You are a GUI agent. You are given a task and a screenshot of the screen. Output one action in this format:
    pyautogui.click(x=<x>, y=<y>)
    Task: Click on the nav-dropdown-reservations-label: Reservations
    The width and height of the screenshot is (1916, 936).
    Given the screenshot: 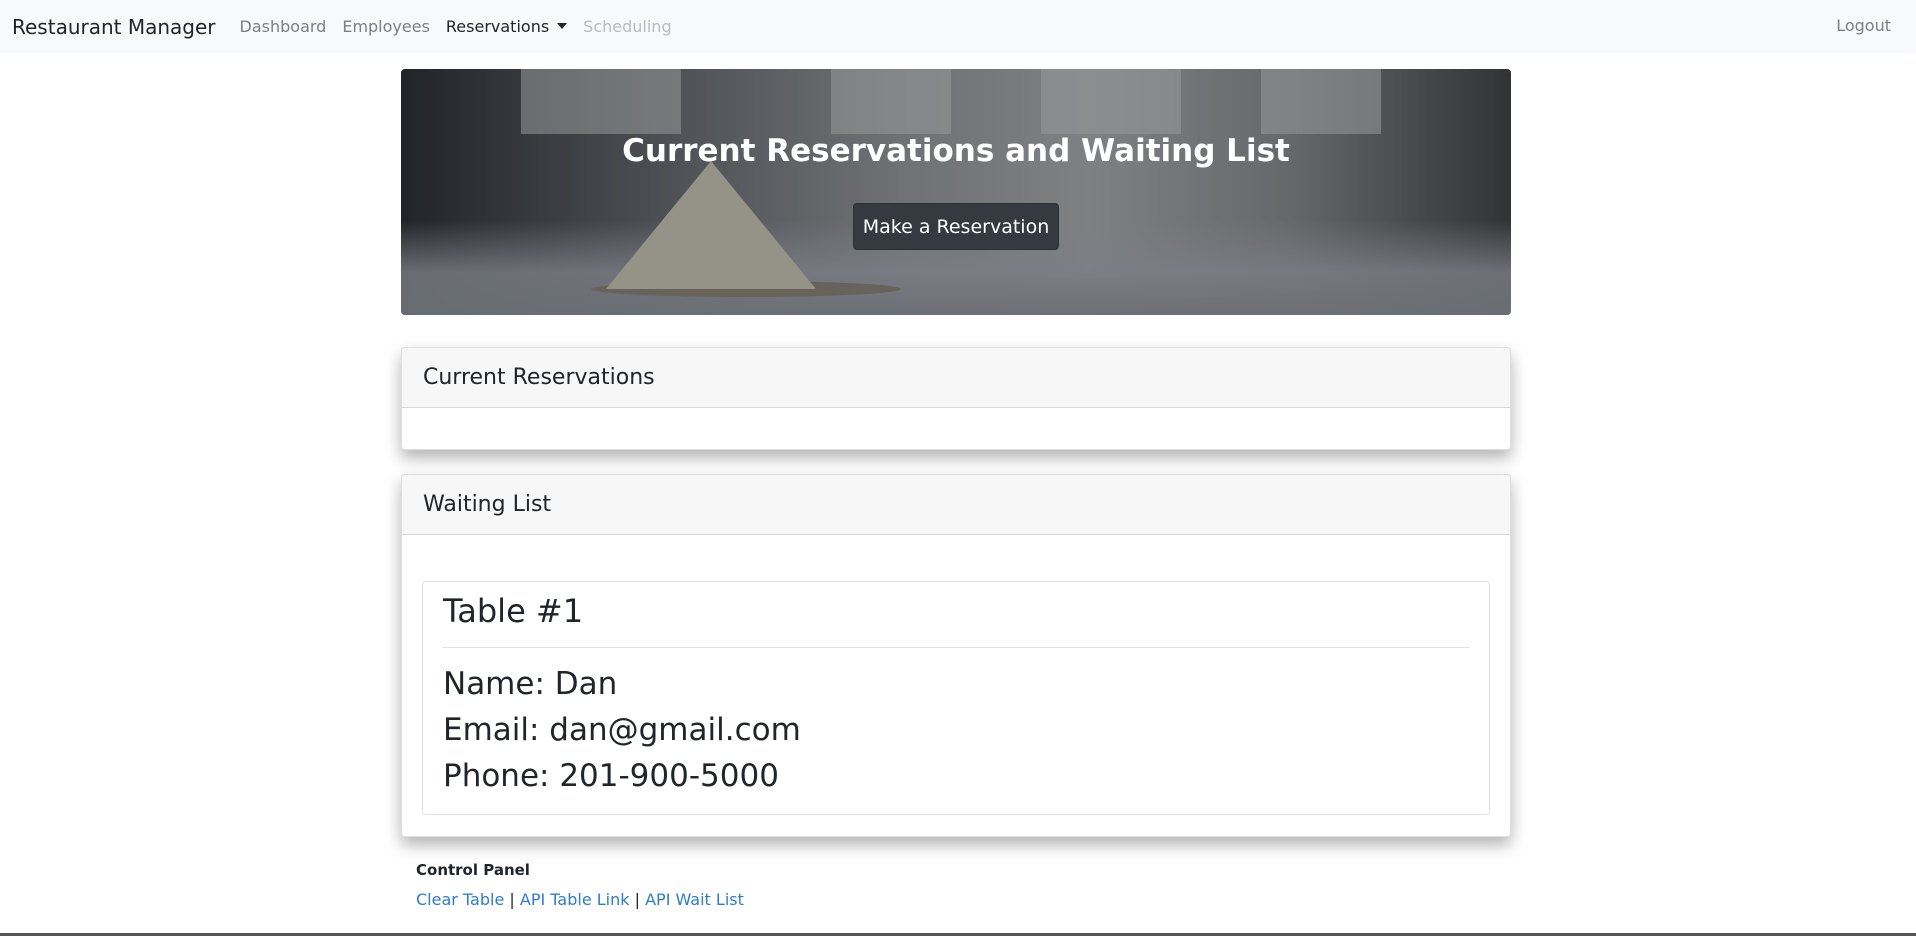 What is the action you would take?
    pyautogui.click(x=497, y=26)
    